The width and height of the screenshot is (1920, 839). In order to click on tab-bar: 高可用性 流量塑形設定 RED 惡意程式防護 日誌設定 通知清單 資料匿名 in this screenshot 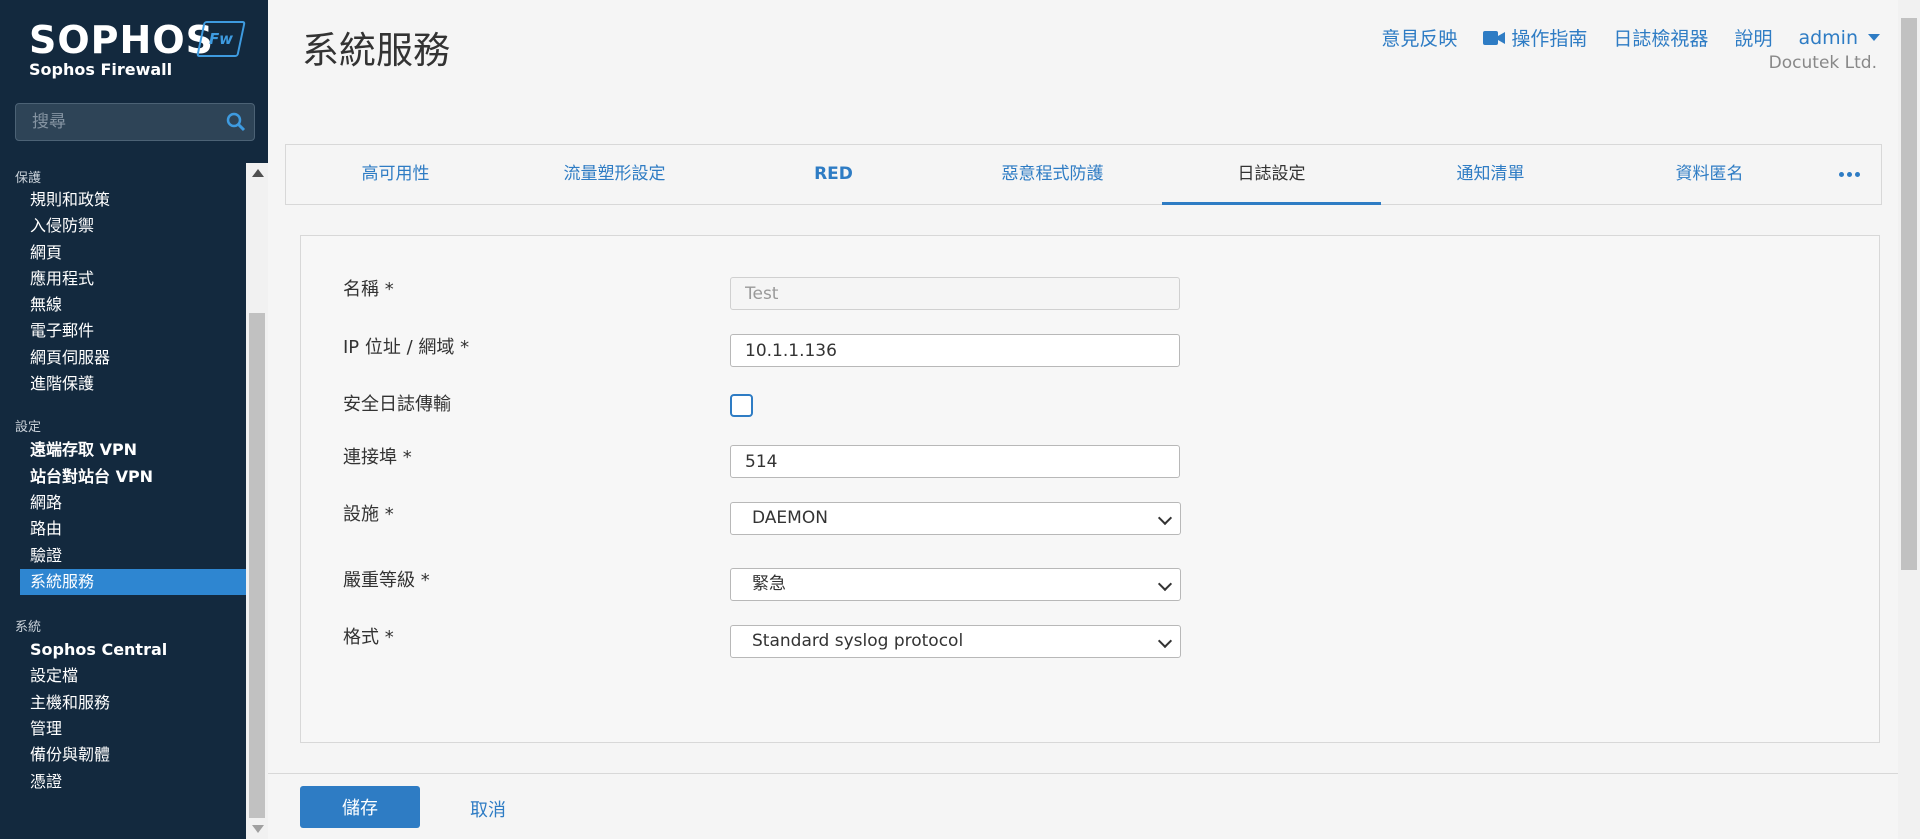, I will do `click(1083, 174)`.